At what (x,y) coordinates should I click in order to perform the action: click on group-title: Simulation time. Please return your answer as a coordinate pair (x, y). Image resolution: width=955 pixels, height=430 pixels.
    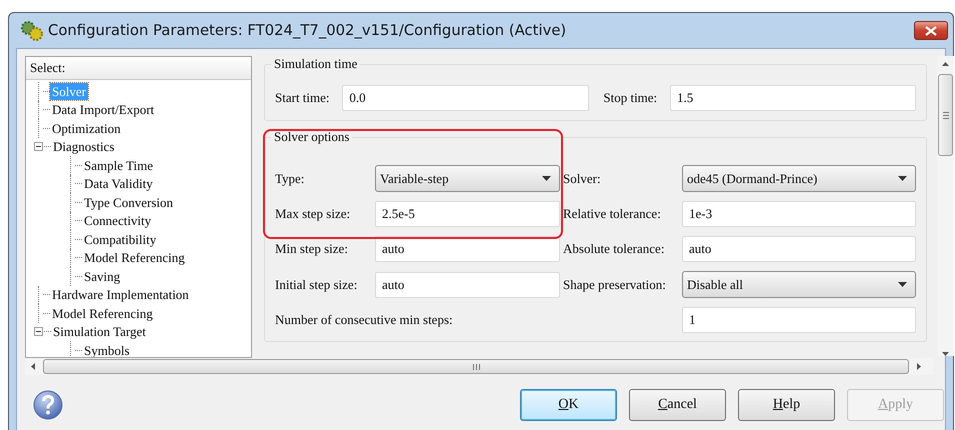
    Looking at the image, I should click on (315, 64).